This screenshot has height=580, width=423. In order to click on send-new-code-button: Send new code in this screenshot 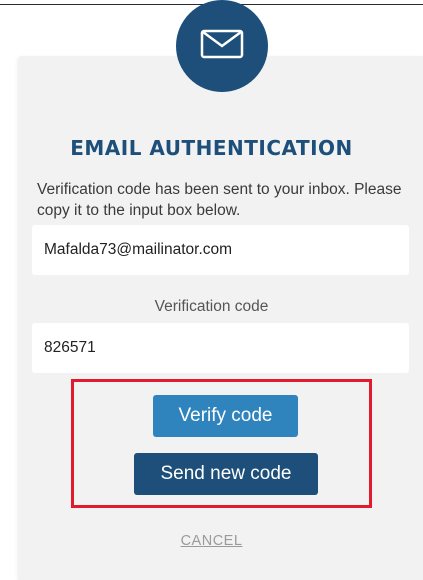, I will do `click(226, 474)`.